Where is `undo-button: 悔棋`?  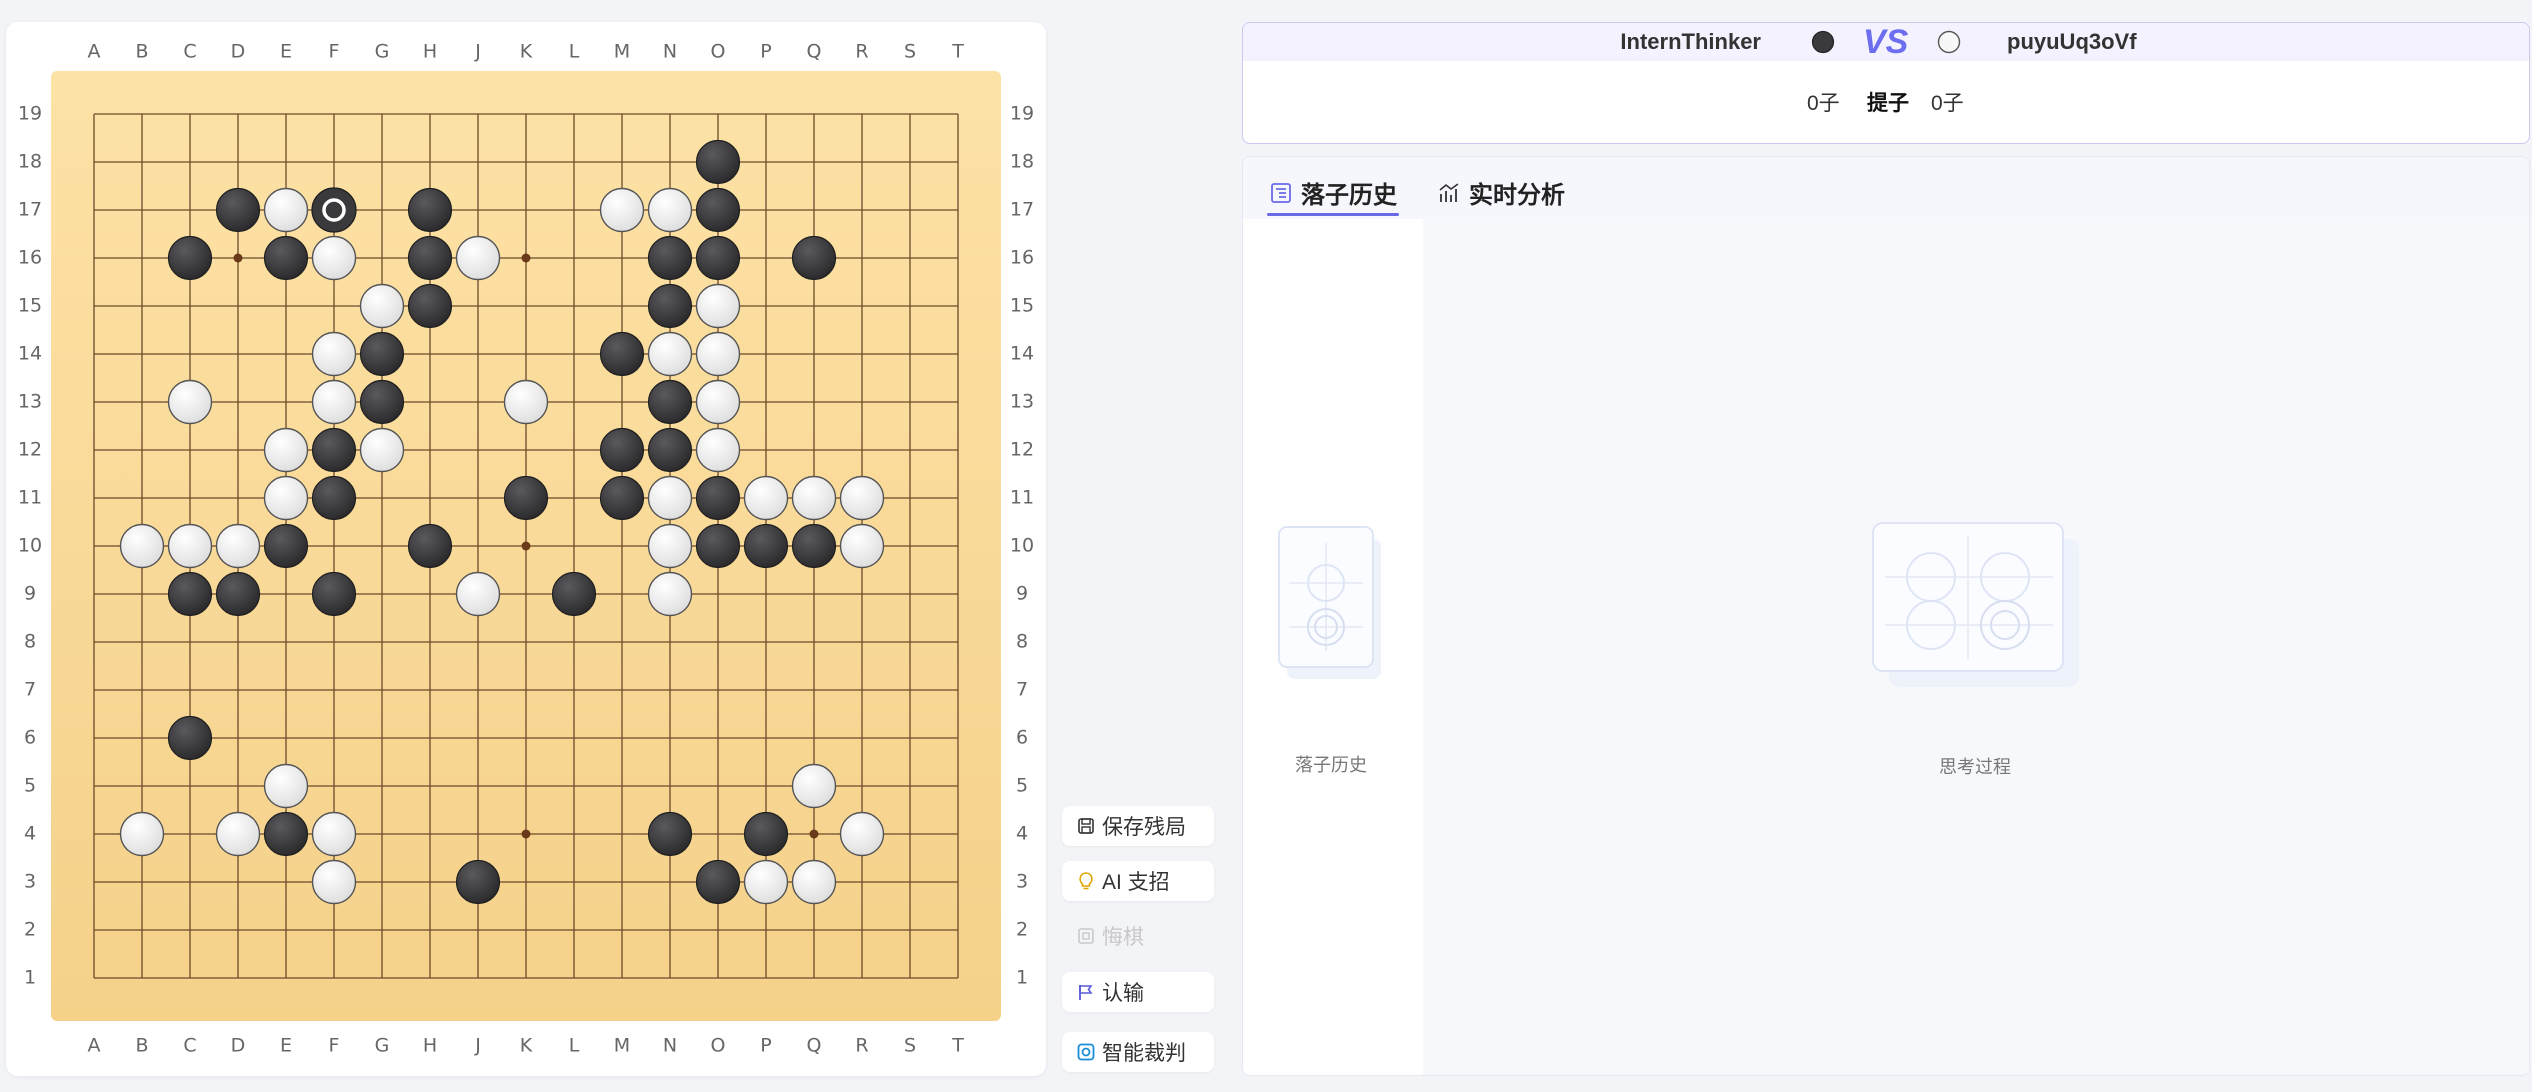
undo-button: 悔棋 is located at coordinates (1138, 936).